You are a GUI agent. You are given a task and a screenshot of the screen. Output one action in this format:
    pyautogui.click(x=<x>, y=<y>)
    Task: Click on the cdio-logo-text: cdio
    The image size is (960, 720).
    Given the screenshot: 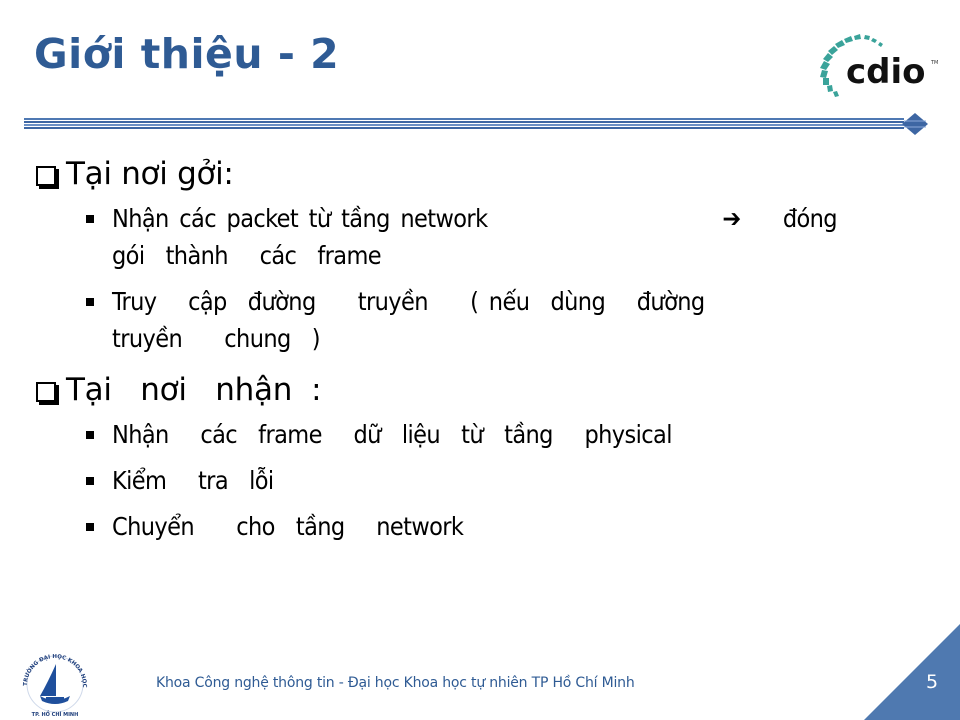 What is the action you would take?
    pyautogui.click(x=886, y=72)
    